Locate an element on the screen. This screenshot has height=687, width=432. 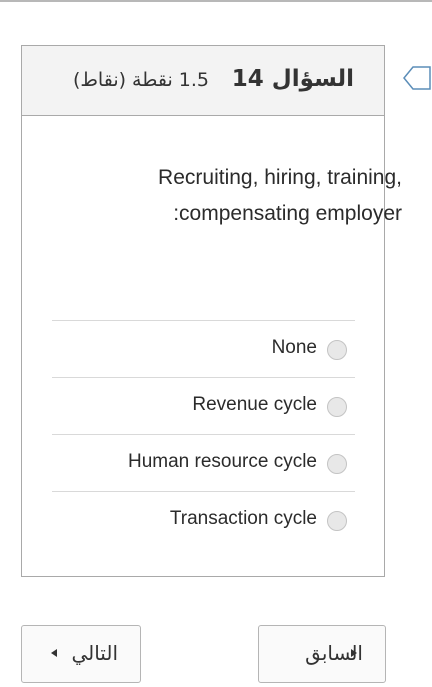
question-points: 1.5 نقطة (نقاط) is located at coordinates (140, 80).